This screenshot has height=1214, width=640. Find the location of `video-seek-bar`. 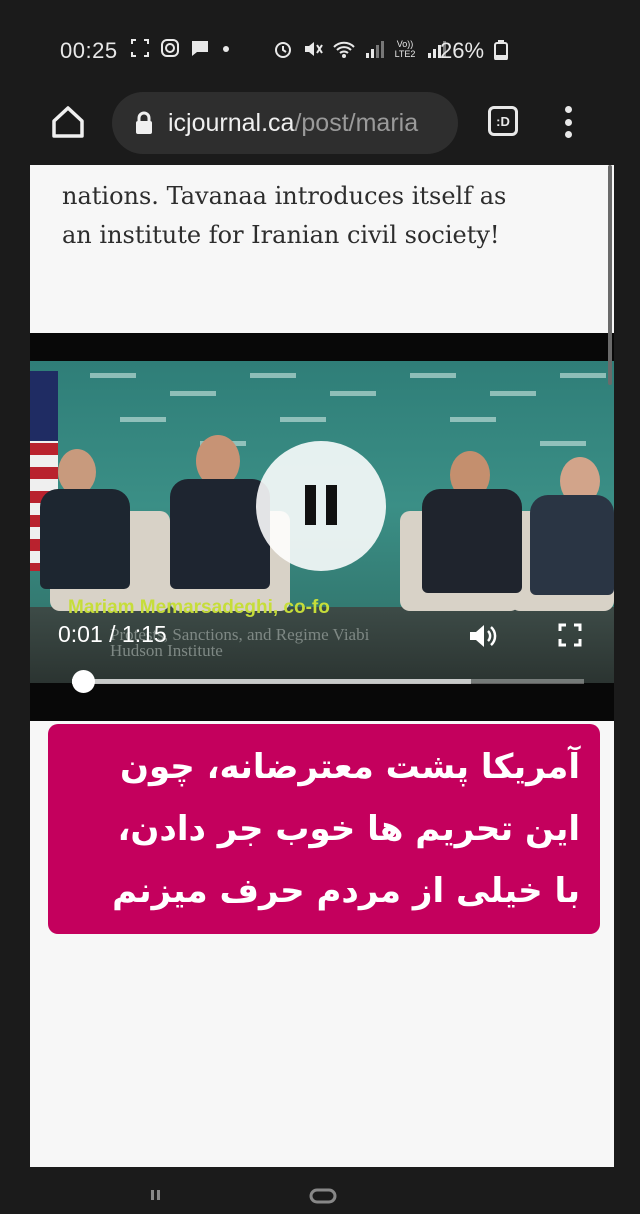

video-seek-bar is located at coordinates (328, 681).